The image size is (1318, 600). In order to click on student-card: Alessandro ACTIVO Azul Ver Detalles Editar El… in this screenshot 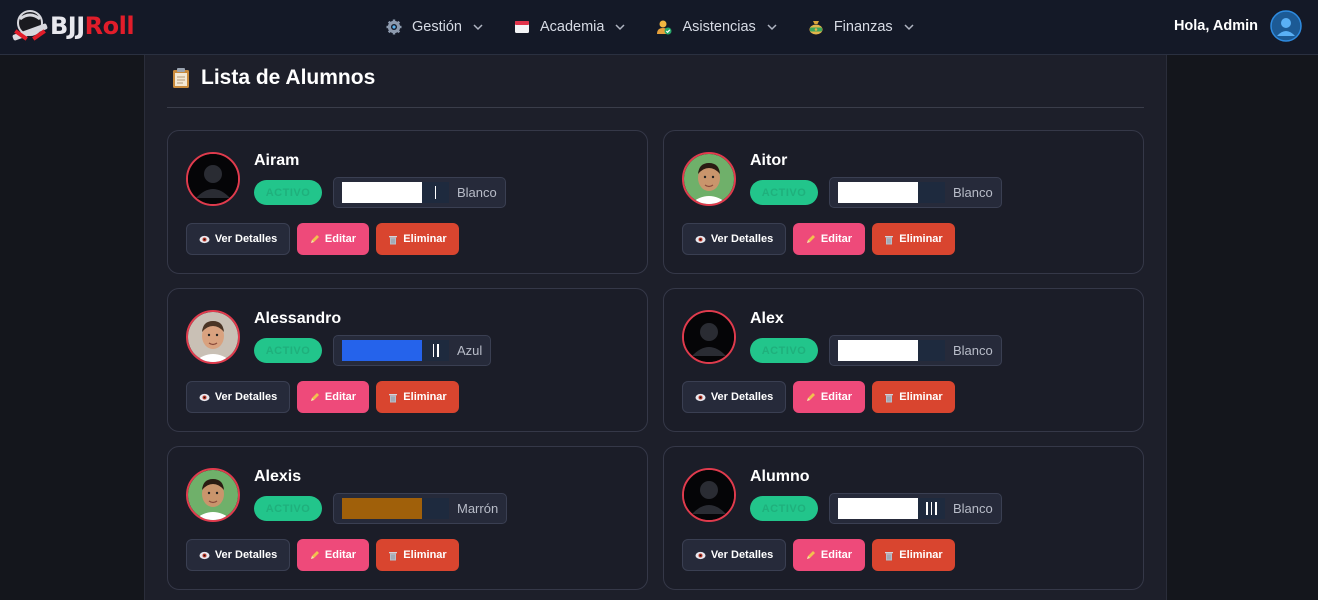, I will do `click(407, 360)`.